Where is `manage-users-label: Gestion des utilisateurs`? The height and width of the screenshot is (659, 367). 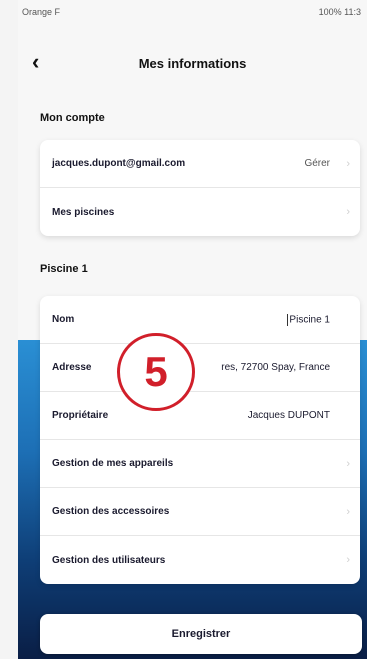 manage-users-label: Gestion des utilisateurs is located at coordinates (109, 560).